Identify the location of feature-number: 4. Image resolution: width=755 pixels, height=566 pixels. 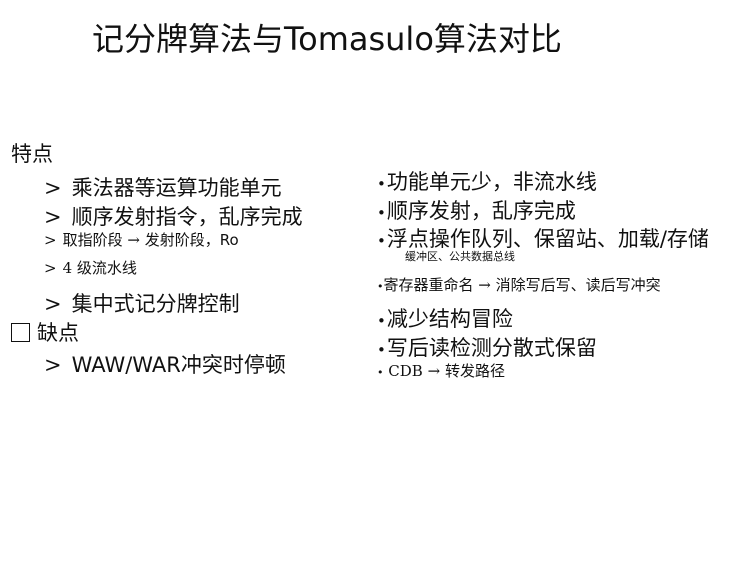
(67, 268).